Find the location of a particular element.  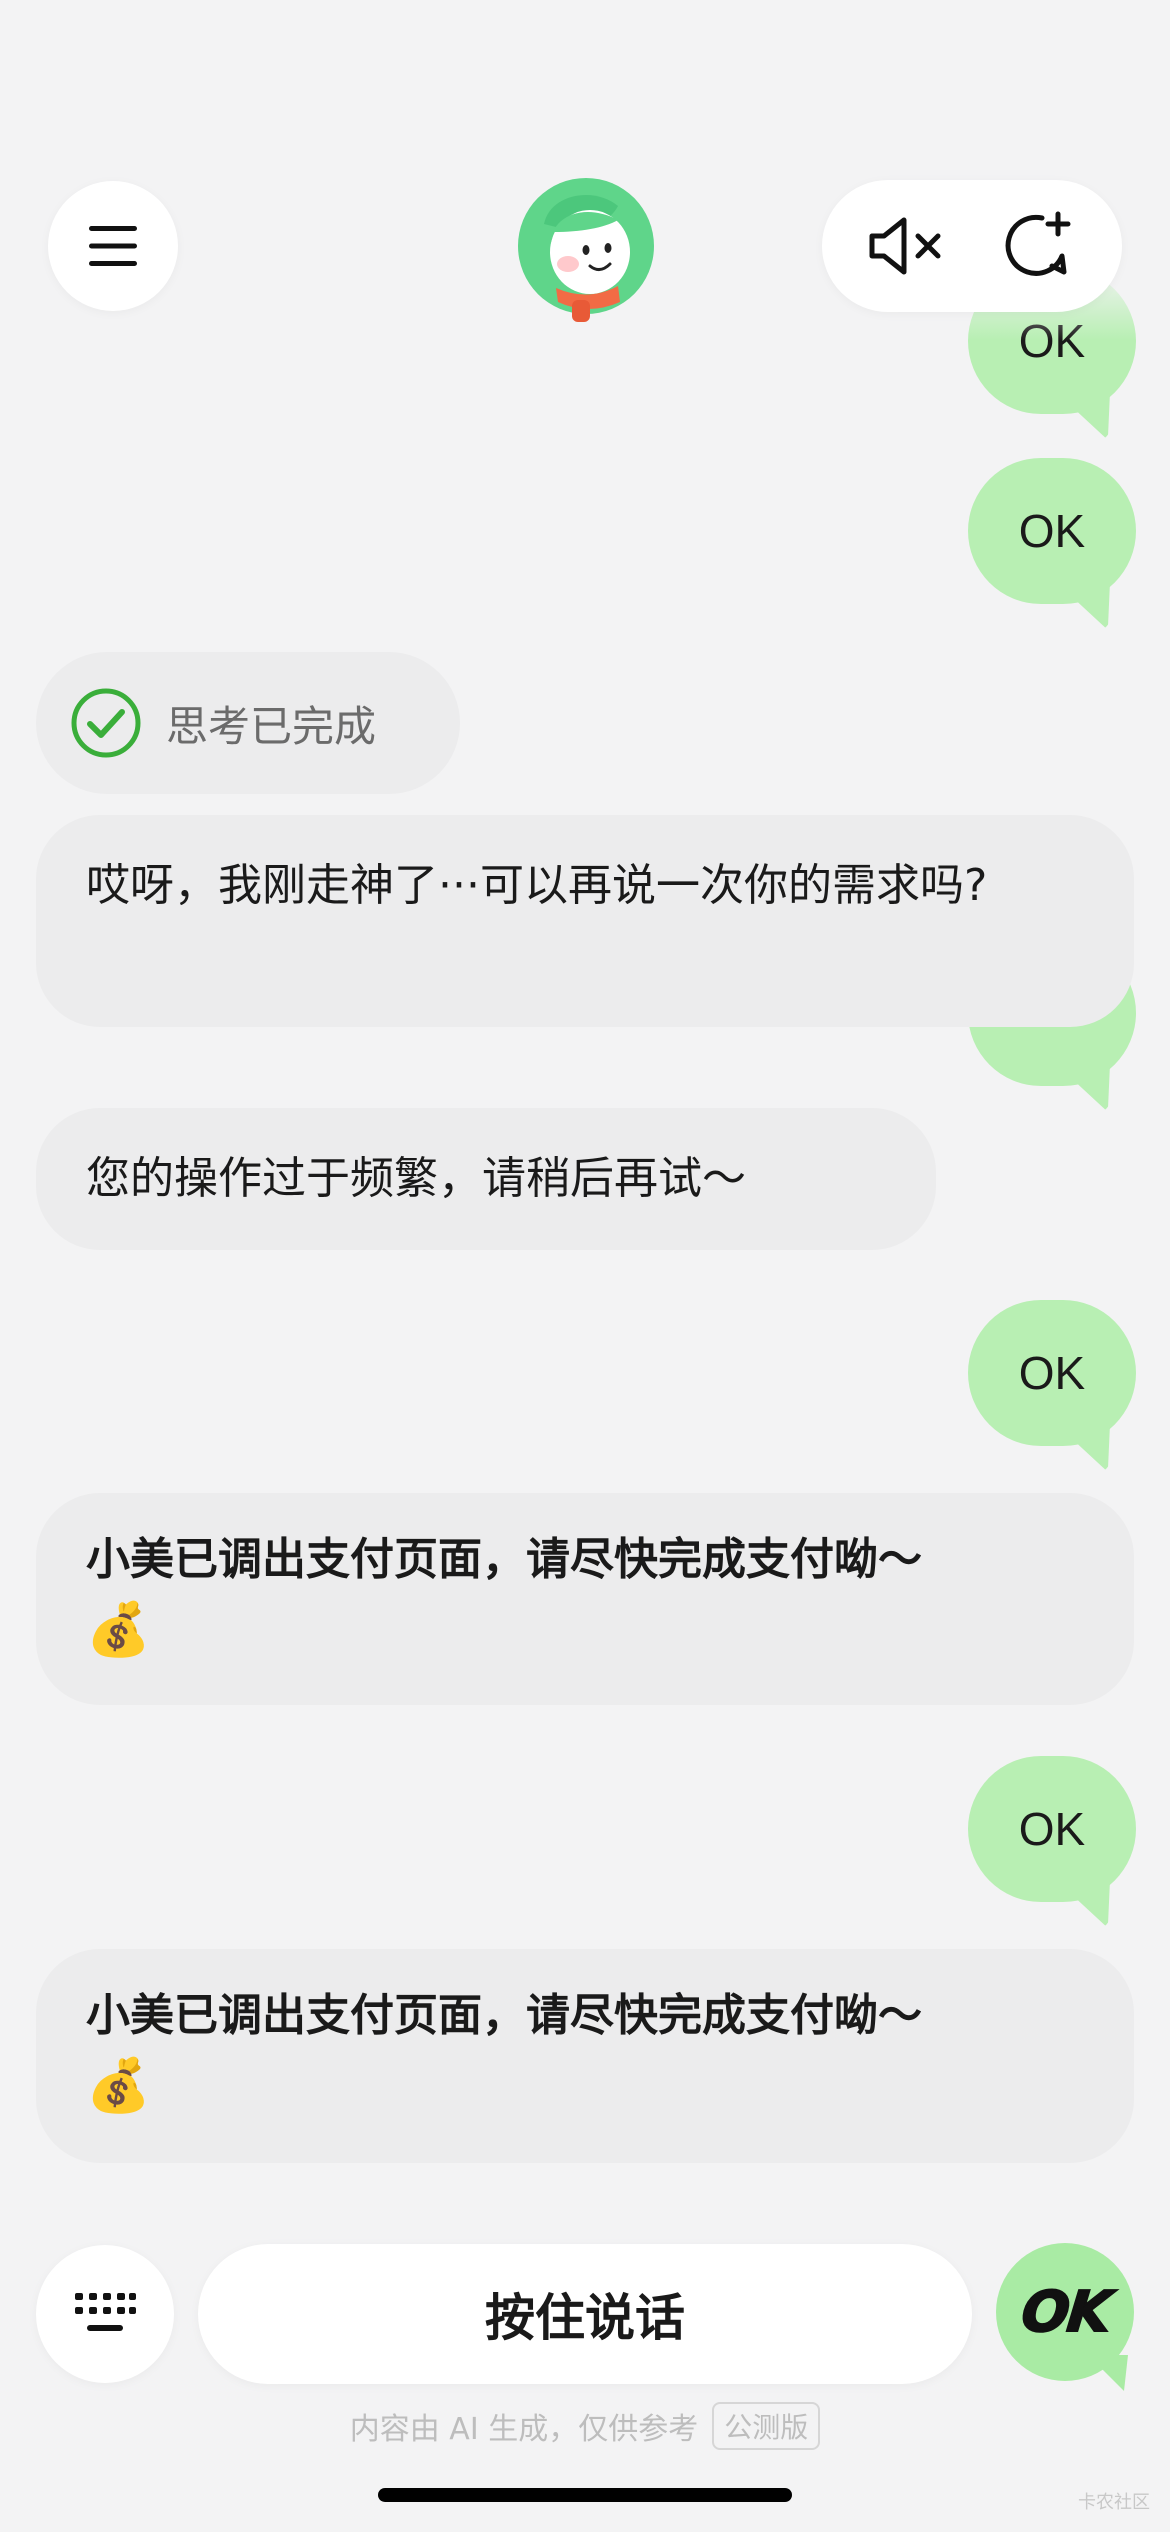

check-circle-icon is located at coordinates (106, 723).